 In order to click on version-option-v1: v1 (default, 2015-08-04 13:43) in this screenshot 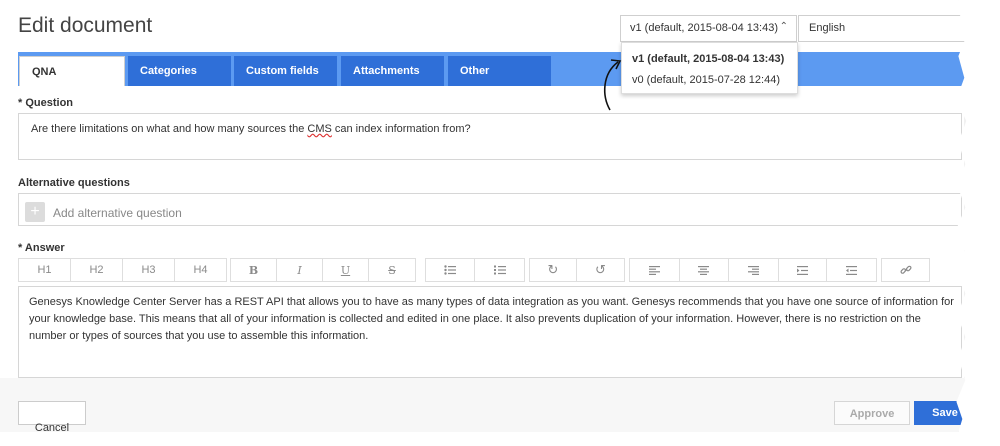, I will do `click(708, 59)`.